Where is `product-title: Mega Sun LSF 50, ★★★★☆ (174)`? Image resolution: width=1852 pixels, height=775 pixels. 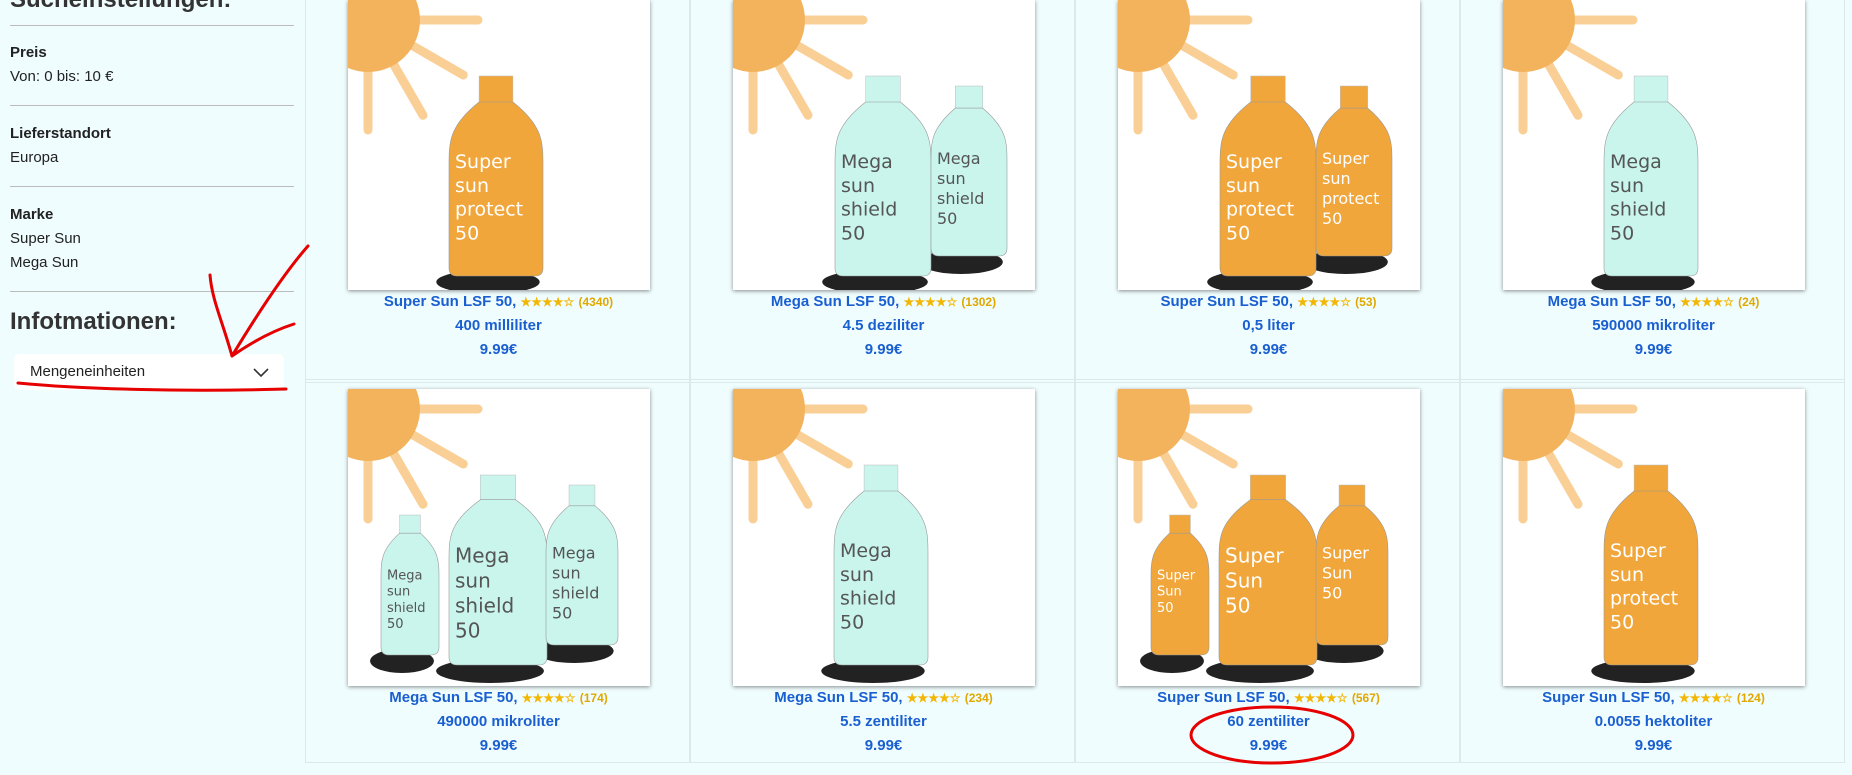
product-title: Mega Sun LSF 50, ★★★★☆ (174) is located at coordinates (498, 698).